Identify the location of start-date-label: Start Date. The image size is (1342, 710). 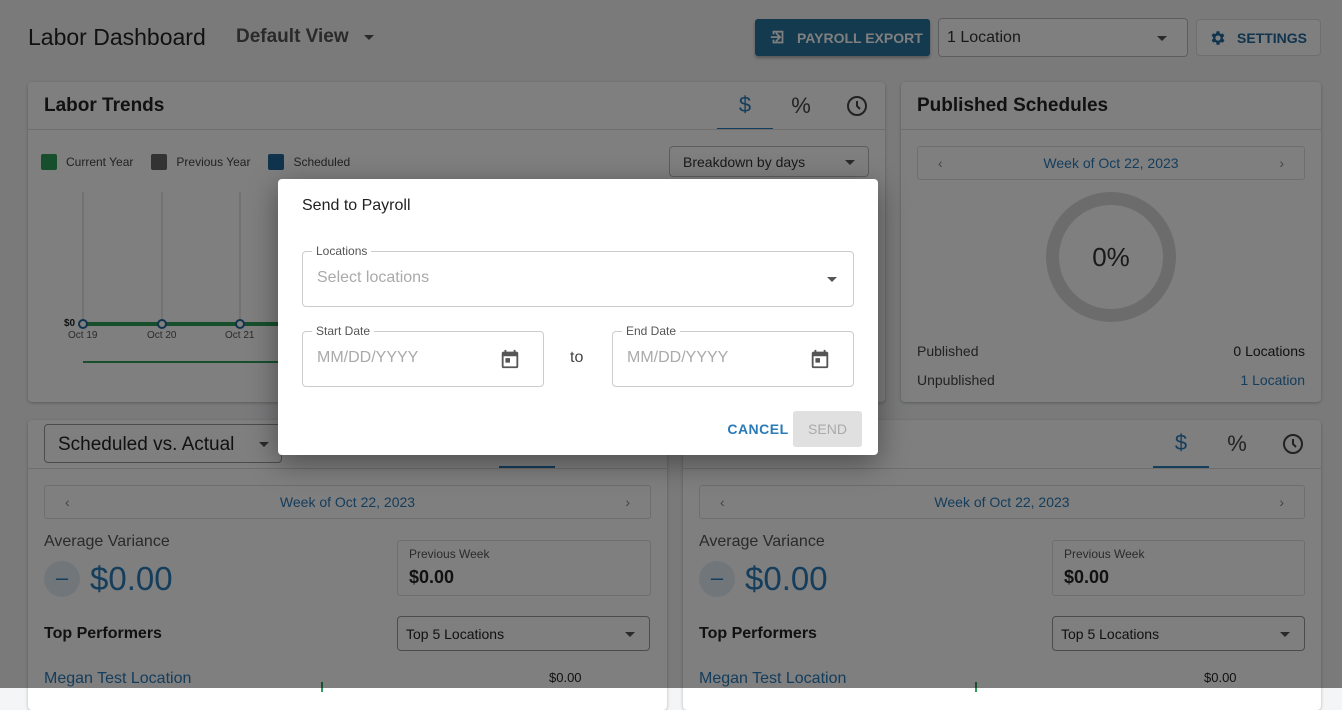
(343, 331).